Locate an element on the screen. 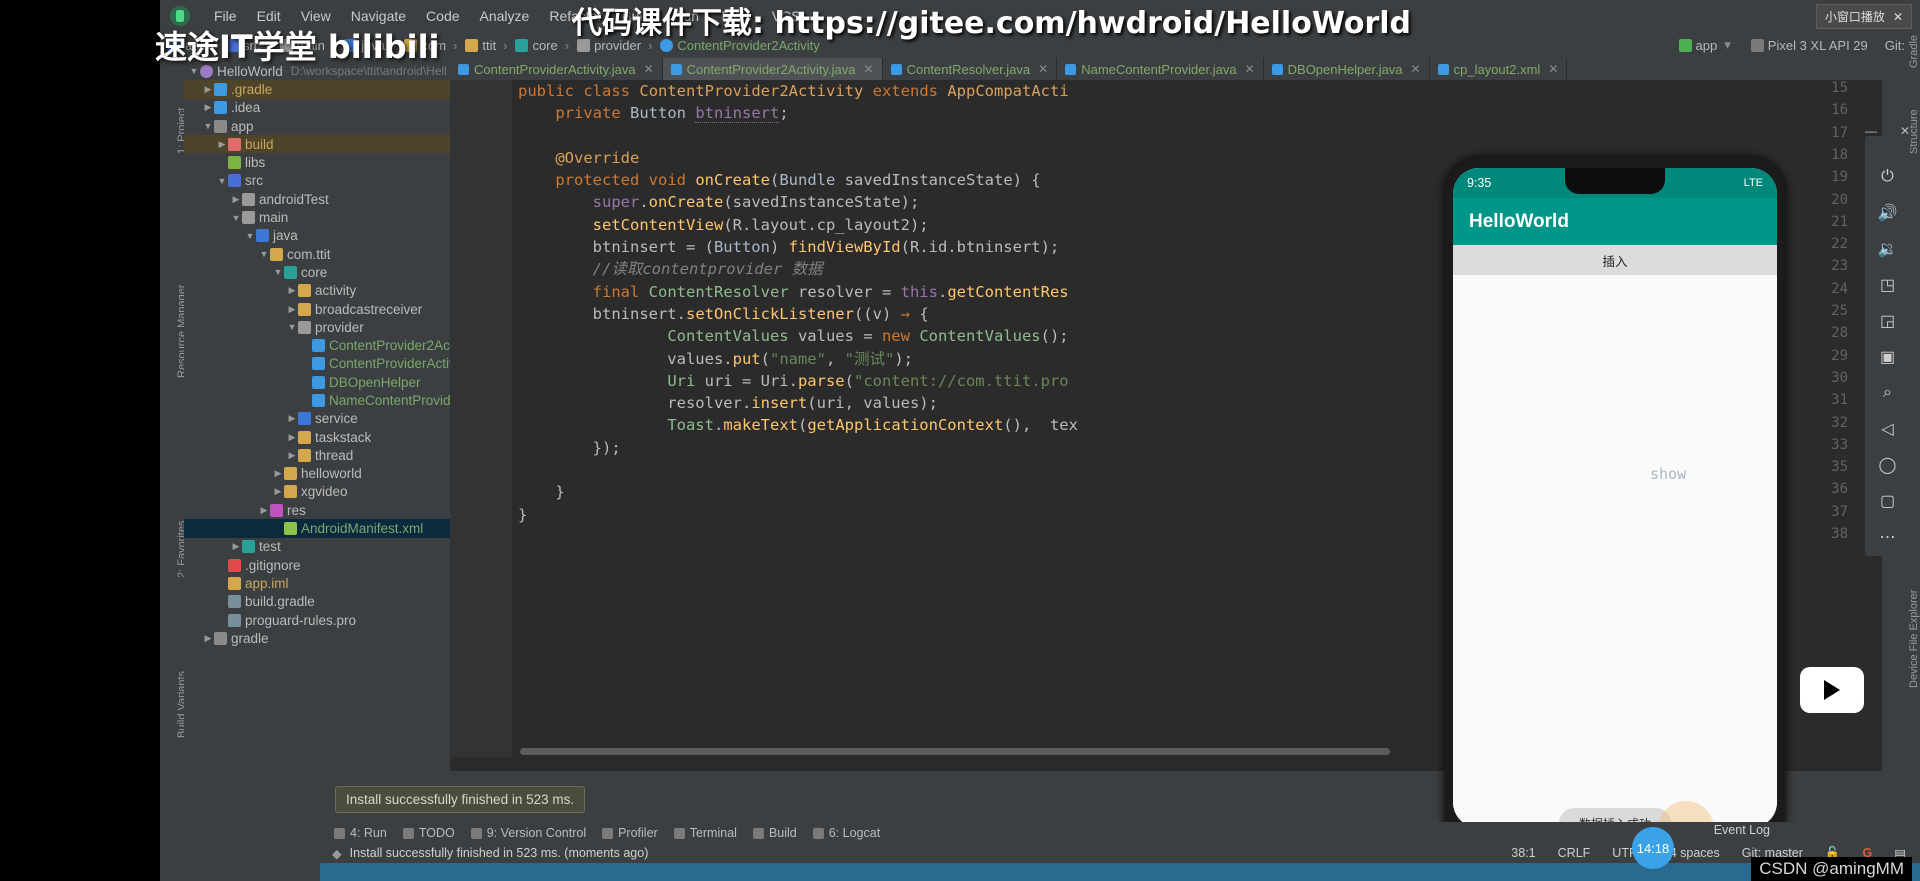 This screenshot has height=881, width=1920. node-type-icon is located at coordinates (234, 163).